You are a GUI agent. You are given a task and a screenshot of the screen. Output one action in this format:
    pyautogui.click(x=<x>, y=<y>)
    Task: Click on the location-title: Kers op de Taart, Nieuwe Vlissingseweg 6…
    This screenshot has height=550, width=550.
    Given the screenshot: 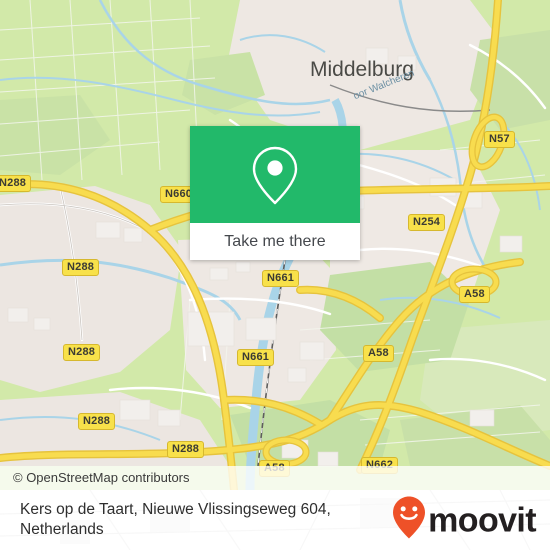 What is the action you would take?
    pyautogui.click(x=175, y=519)
    